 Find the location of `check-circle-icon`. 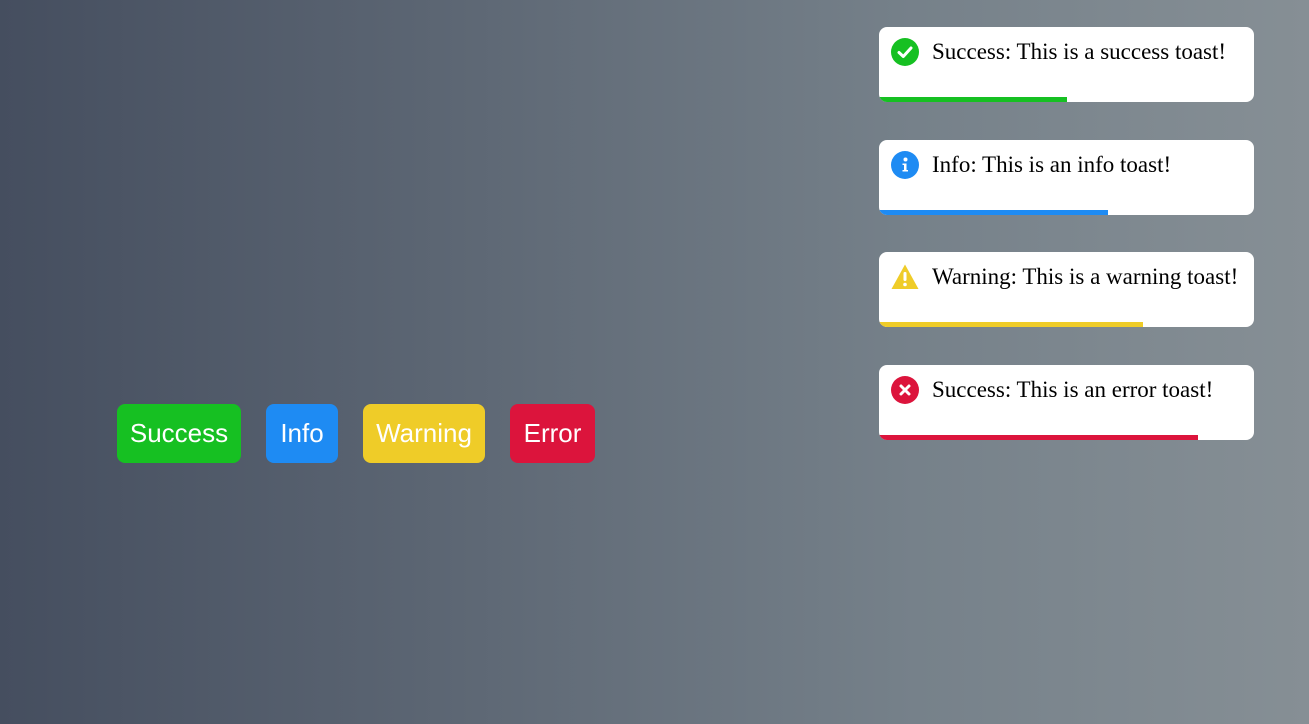

check-circle-icon is located at coordinates (905, 52).